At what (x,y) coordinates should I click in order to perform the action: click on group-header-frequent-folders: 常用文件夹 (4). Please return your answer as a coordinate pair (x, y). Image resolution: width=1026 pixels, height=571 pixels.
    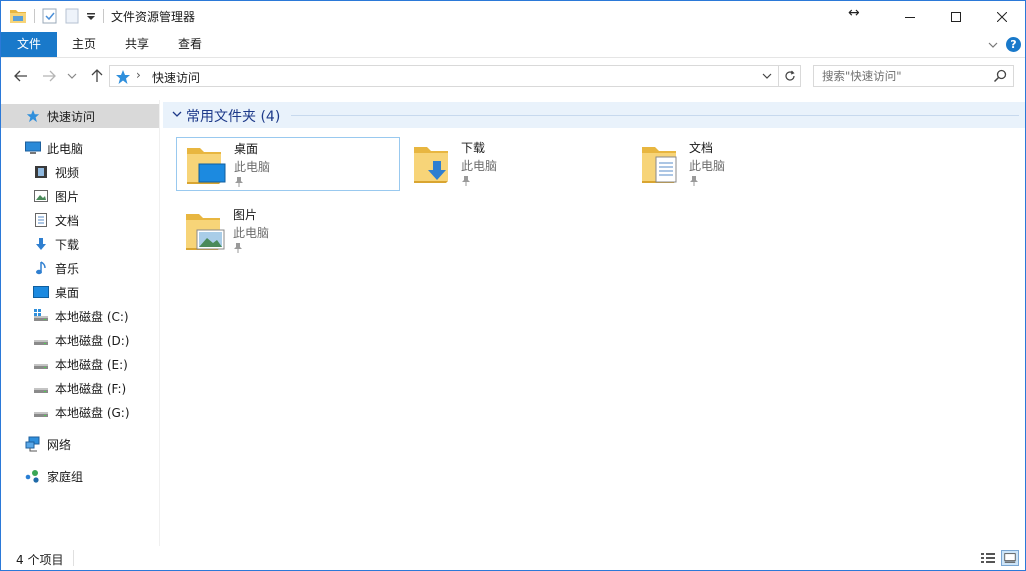
    Looking at the image, I should click on (594, 115).